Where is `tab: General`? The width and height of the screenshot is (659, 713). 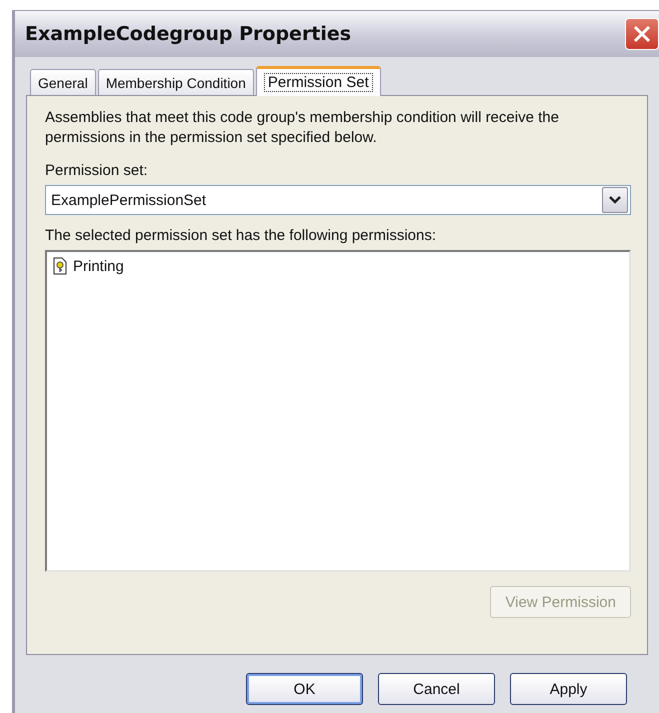 tab: General is located at coordinates (63, 82).